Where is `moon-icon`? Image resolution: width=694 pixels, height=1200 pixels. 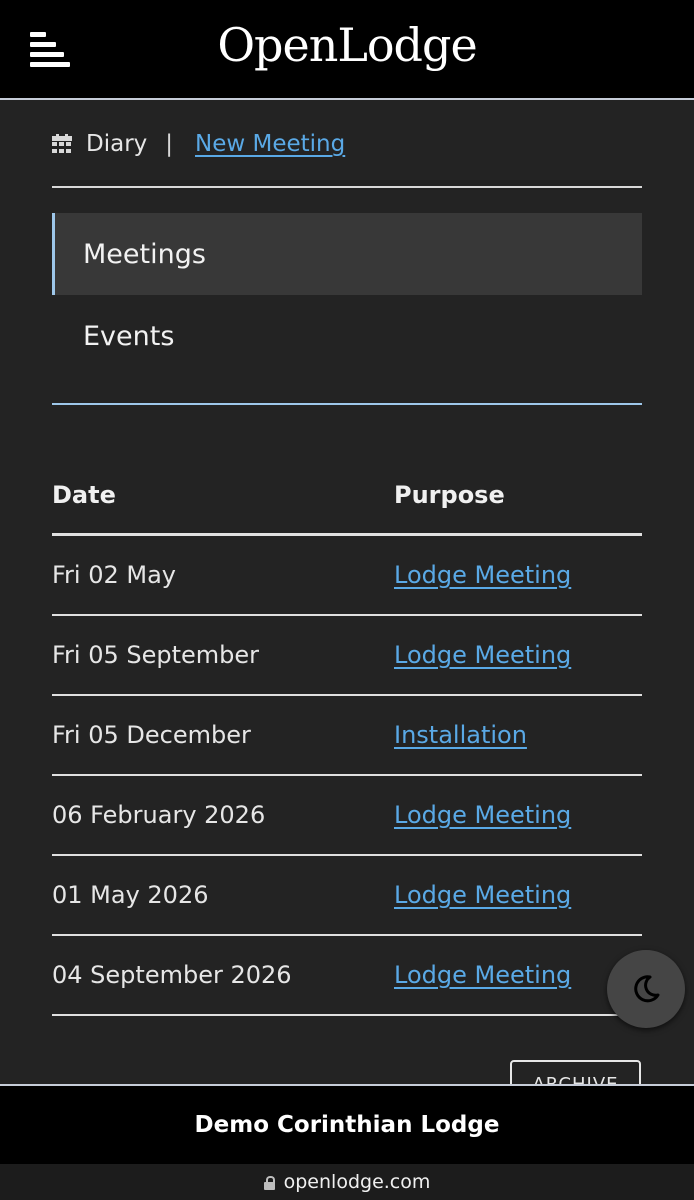
moon-icon is located at coordinates (647, 989).